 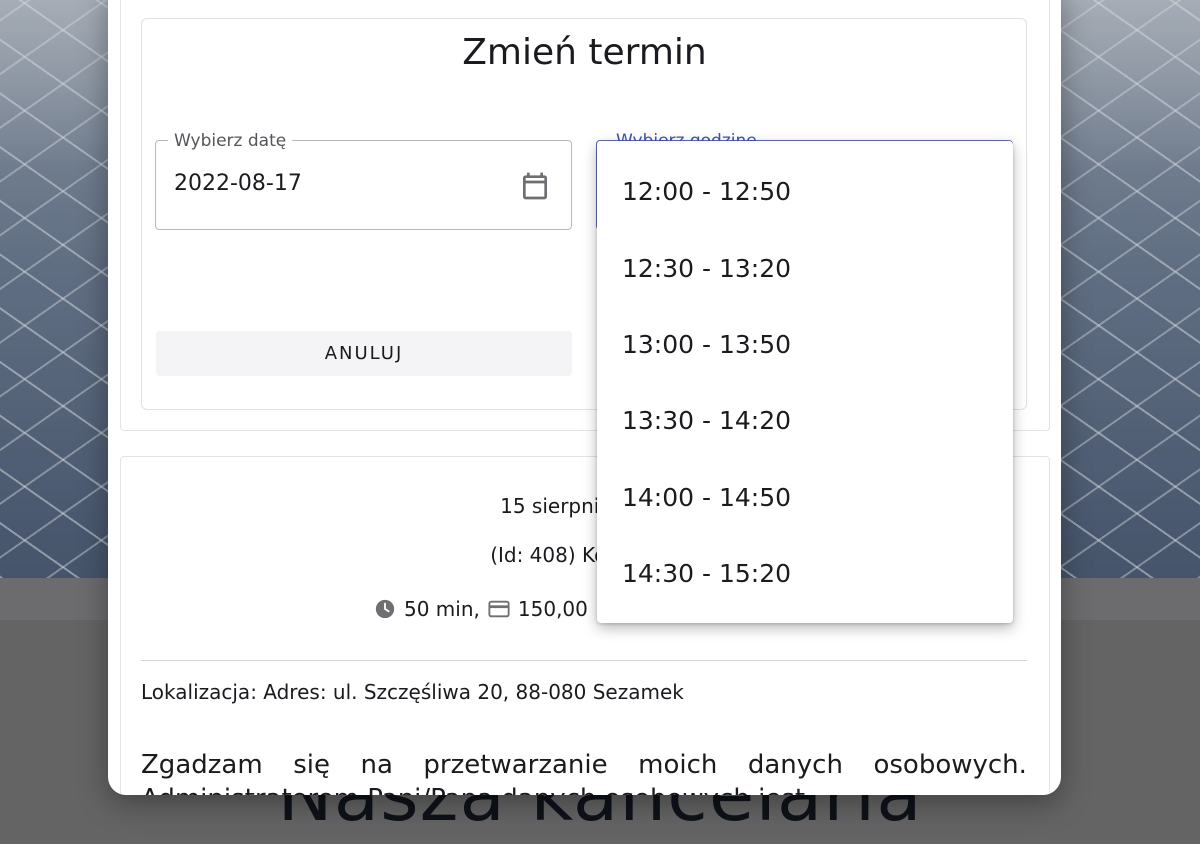 What do you see at coordinates (706, 344) in the screenshot?
I see `hour-option: 13:00 - 13:50` at bounding box center [706, 344].